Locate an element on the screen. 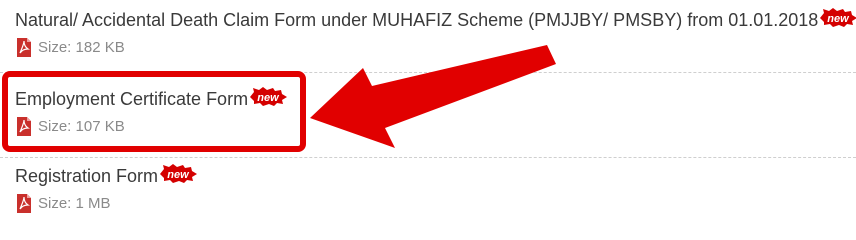 The width and height of the screenshot is (856, 240). red-arrow-icon is located at coordinates (433, 96).